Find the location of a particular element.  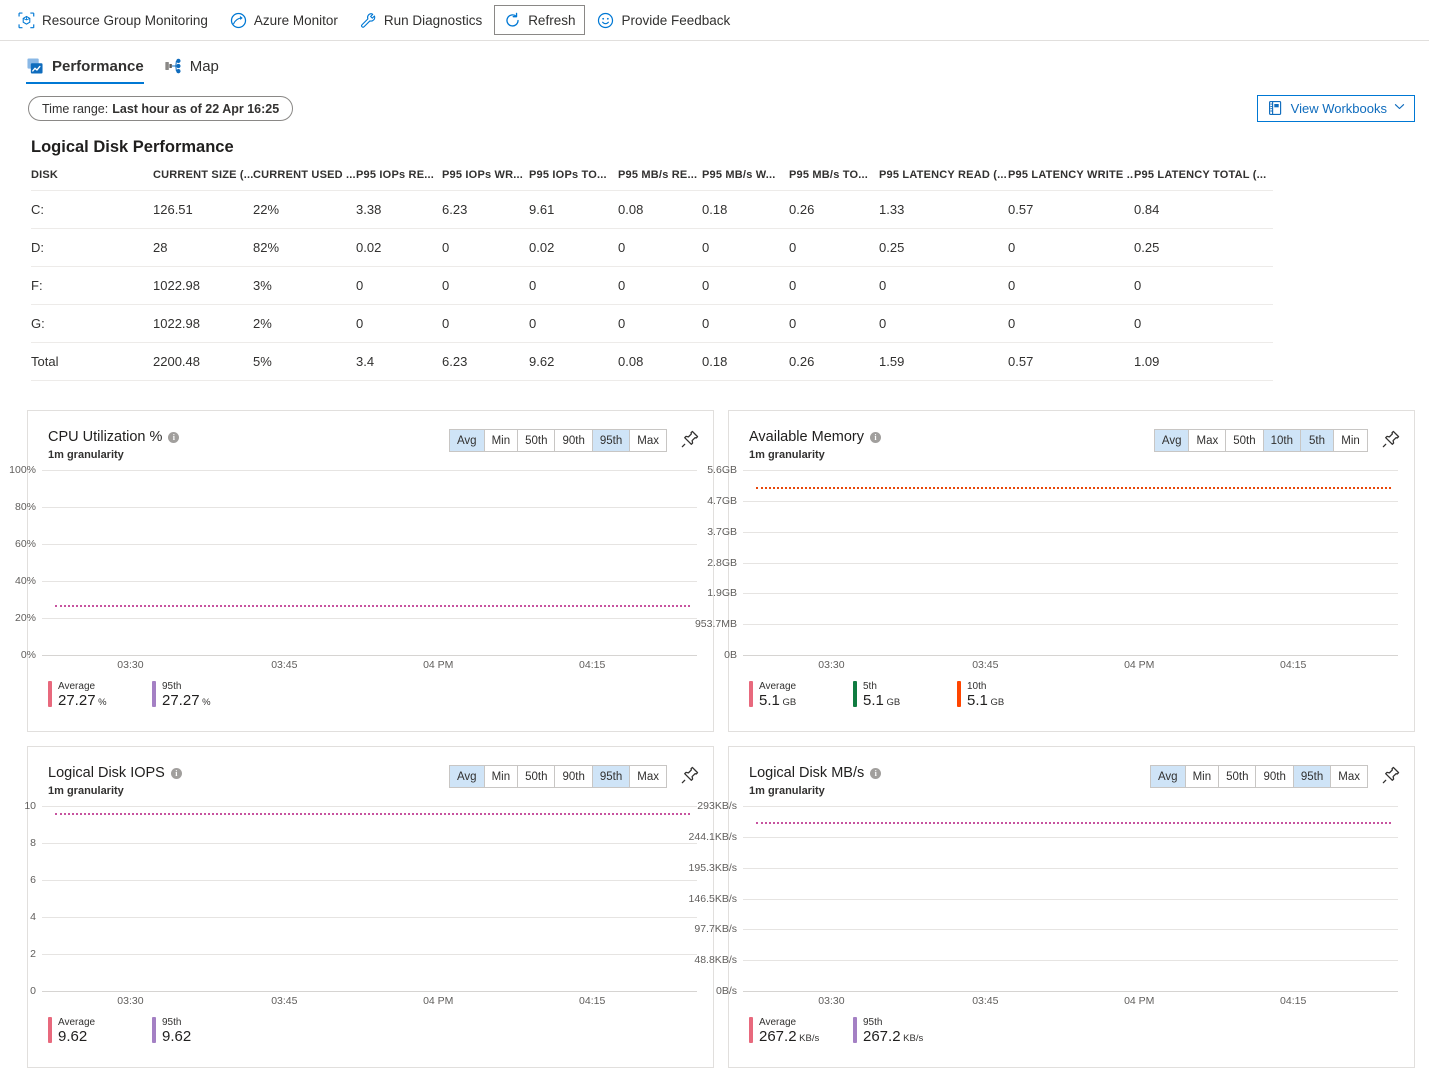

time-range-picker: Time range: Last hour as of 22 Apr 16:25 is located at coordinates (161, 108).